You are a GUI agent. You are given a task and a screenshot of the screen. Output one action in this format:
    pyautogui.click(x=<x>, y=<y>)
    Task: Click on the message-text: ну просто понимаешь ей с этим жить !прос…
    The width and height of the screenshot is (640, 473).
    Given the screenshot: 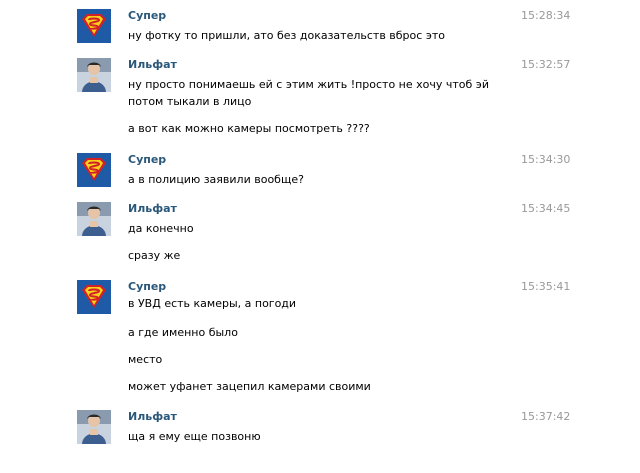 What is the action you would take?
    pyautogui.click(x=308, y=84)
    